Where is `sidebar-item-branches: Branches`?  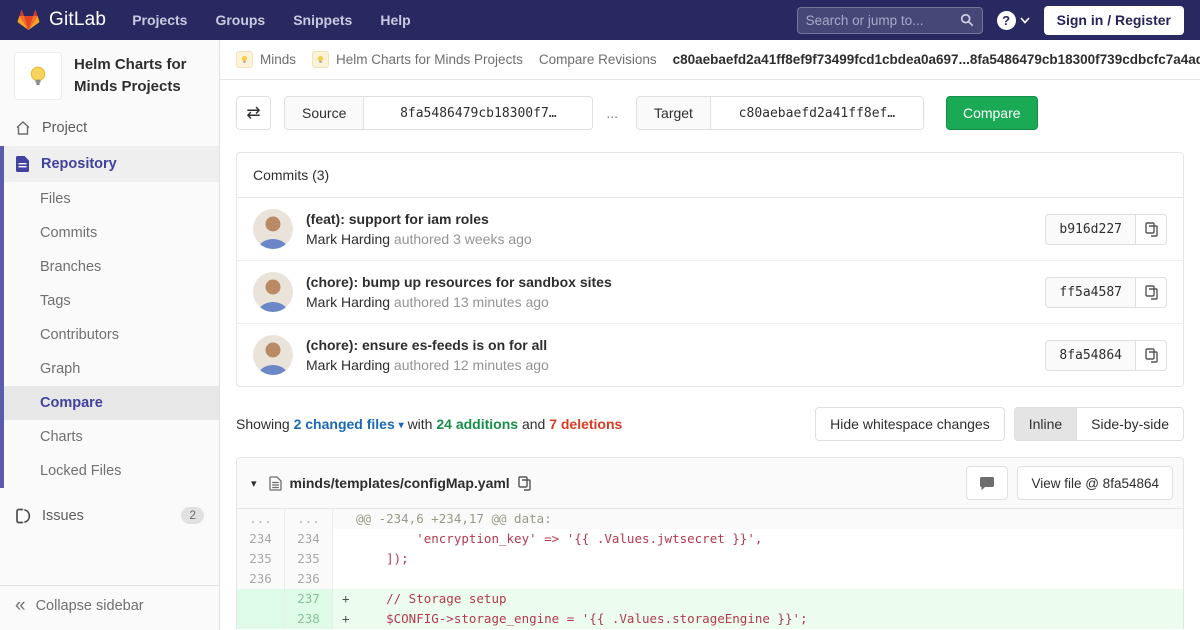
sidebar-item-branches: Branches is located at coordinates (111, 267).